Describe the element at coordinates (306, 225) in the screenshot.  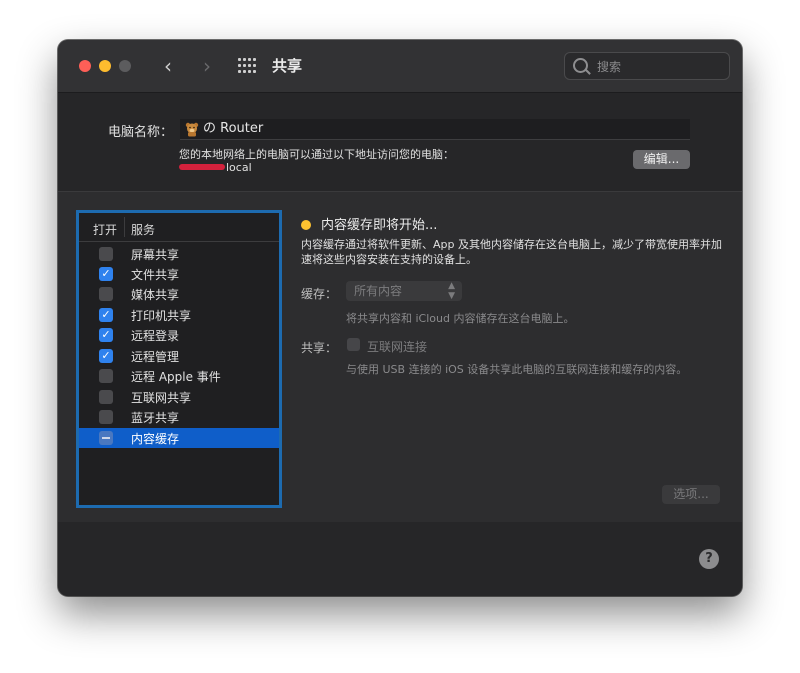
I see `status-indicator-dot` at that location.